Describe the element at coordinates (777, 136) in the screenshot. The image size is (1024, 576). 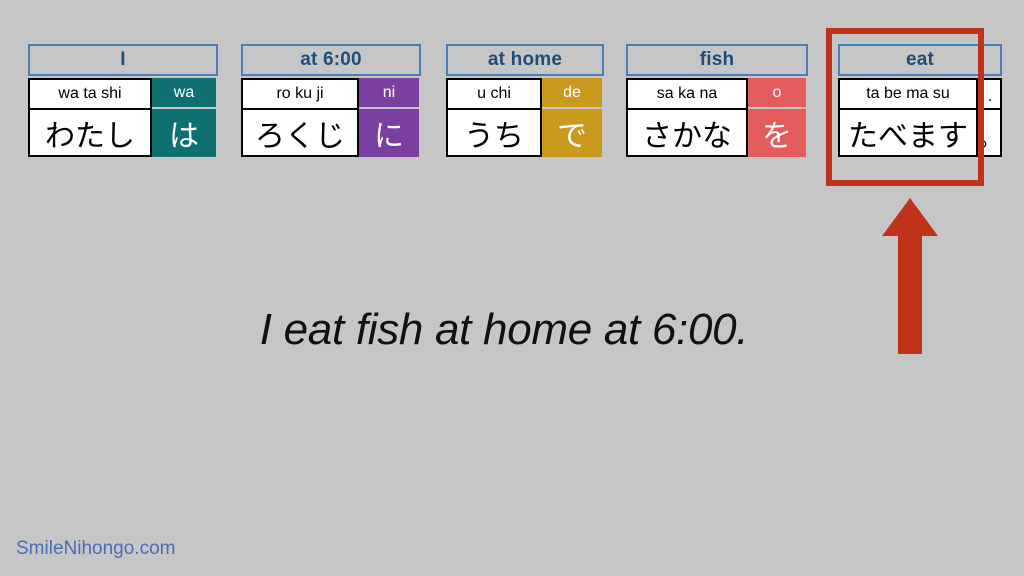
I see `particle-kana-cell: を` at that location.